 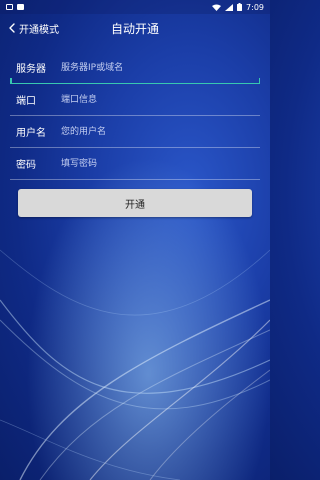 I want to click on signal-icon, so click(x=229, y=7).